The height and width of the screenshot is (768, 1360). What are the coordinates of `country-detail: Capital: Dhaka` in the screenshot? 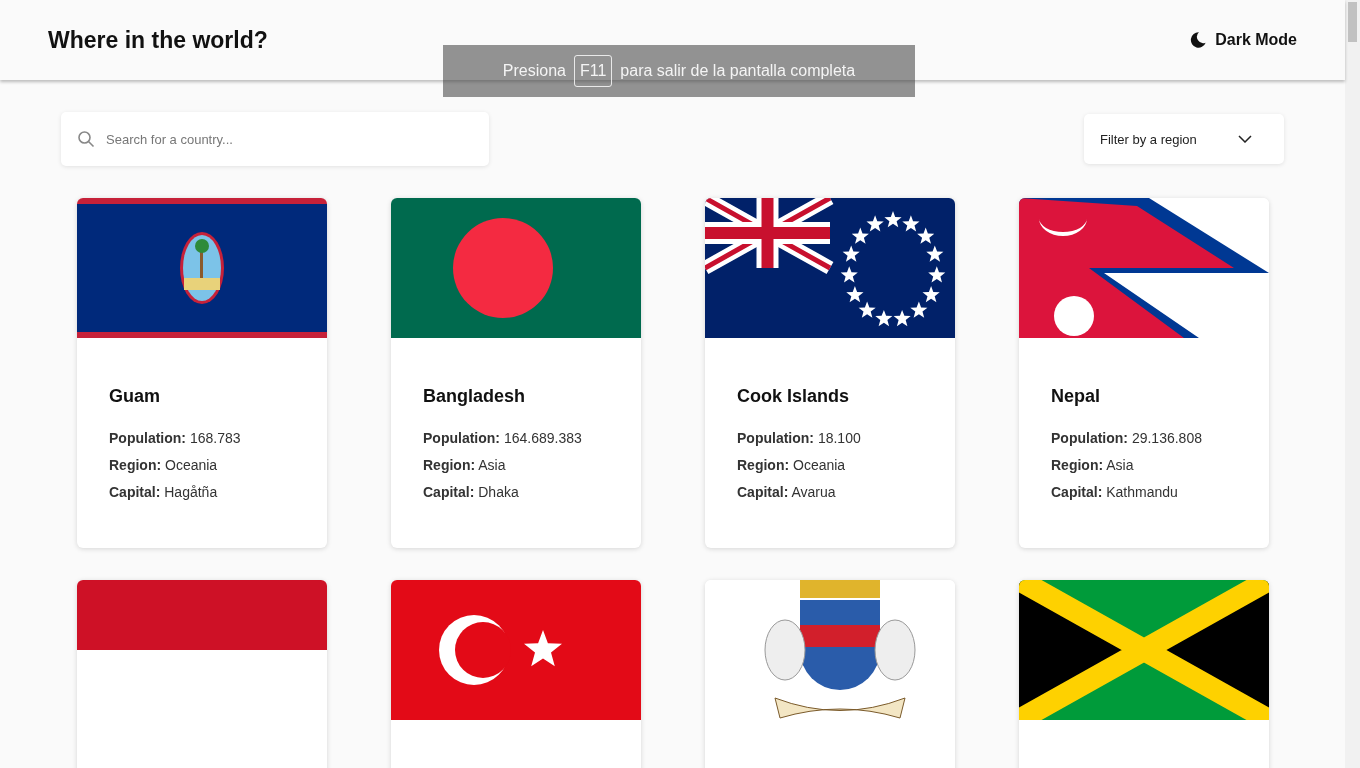 It's located at (471, 492).